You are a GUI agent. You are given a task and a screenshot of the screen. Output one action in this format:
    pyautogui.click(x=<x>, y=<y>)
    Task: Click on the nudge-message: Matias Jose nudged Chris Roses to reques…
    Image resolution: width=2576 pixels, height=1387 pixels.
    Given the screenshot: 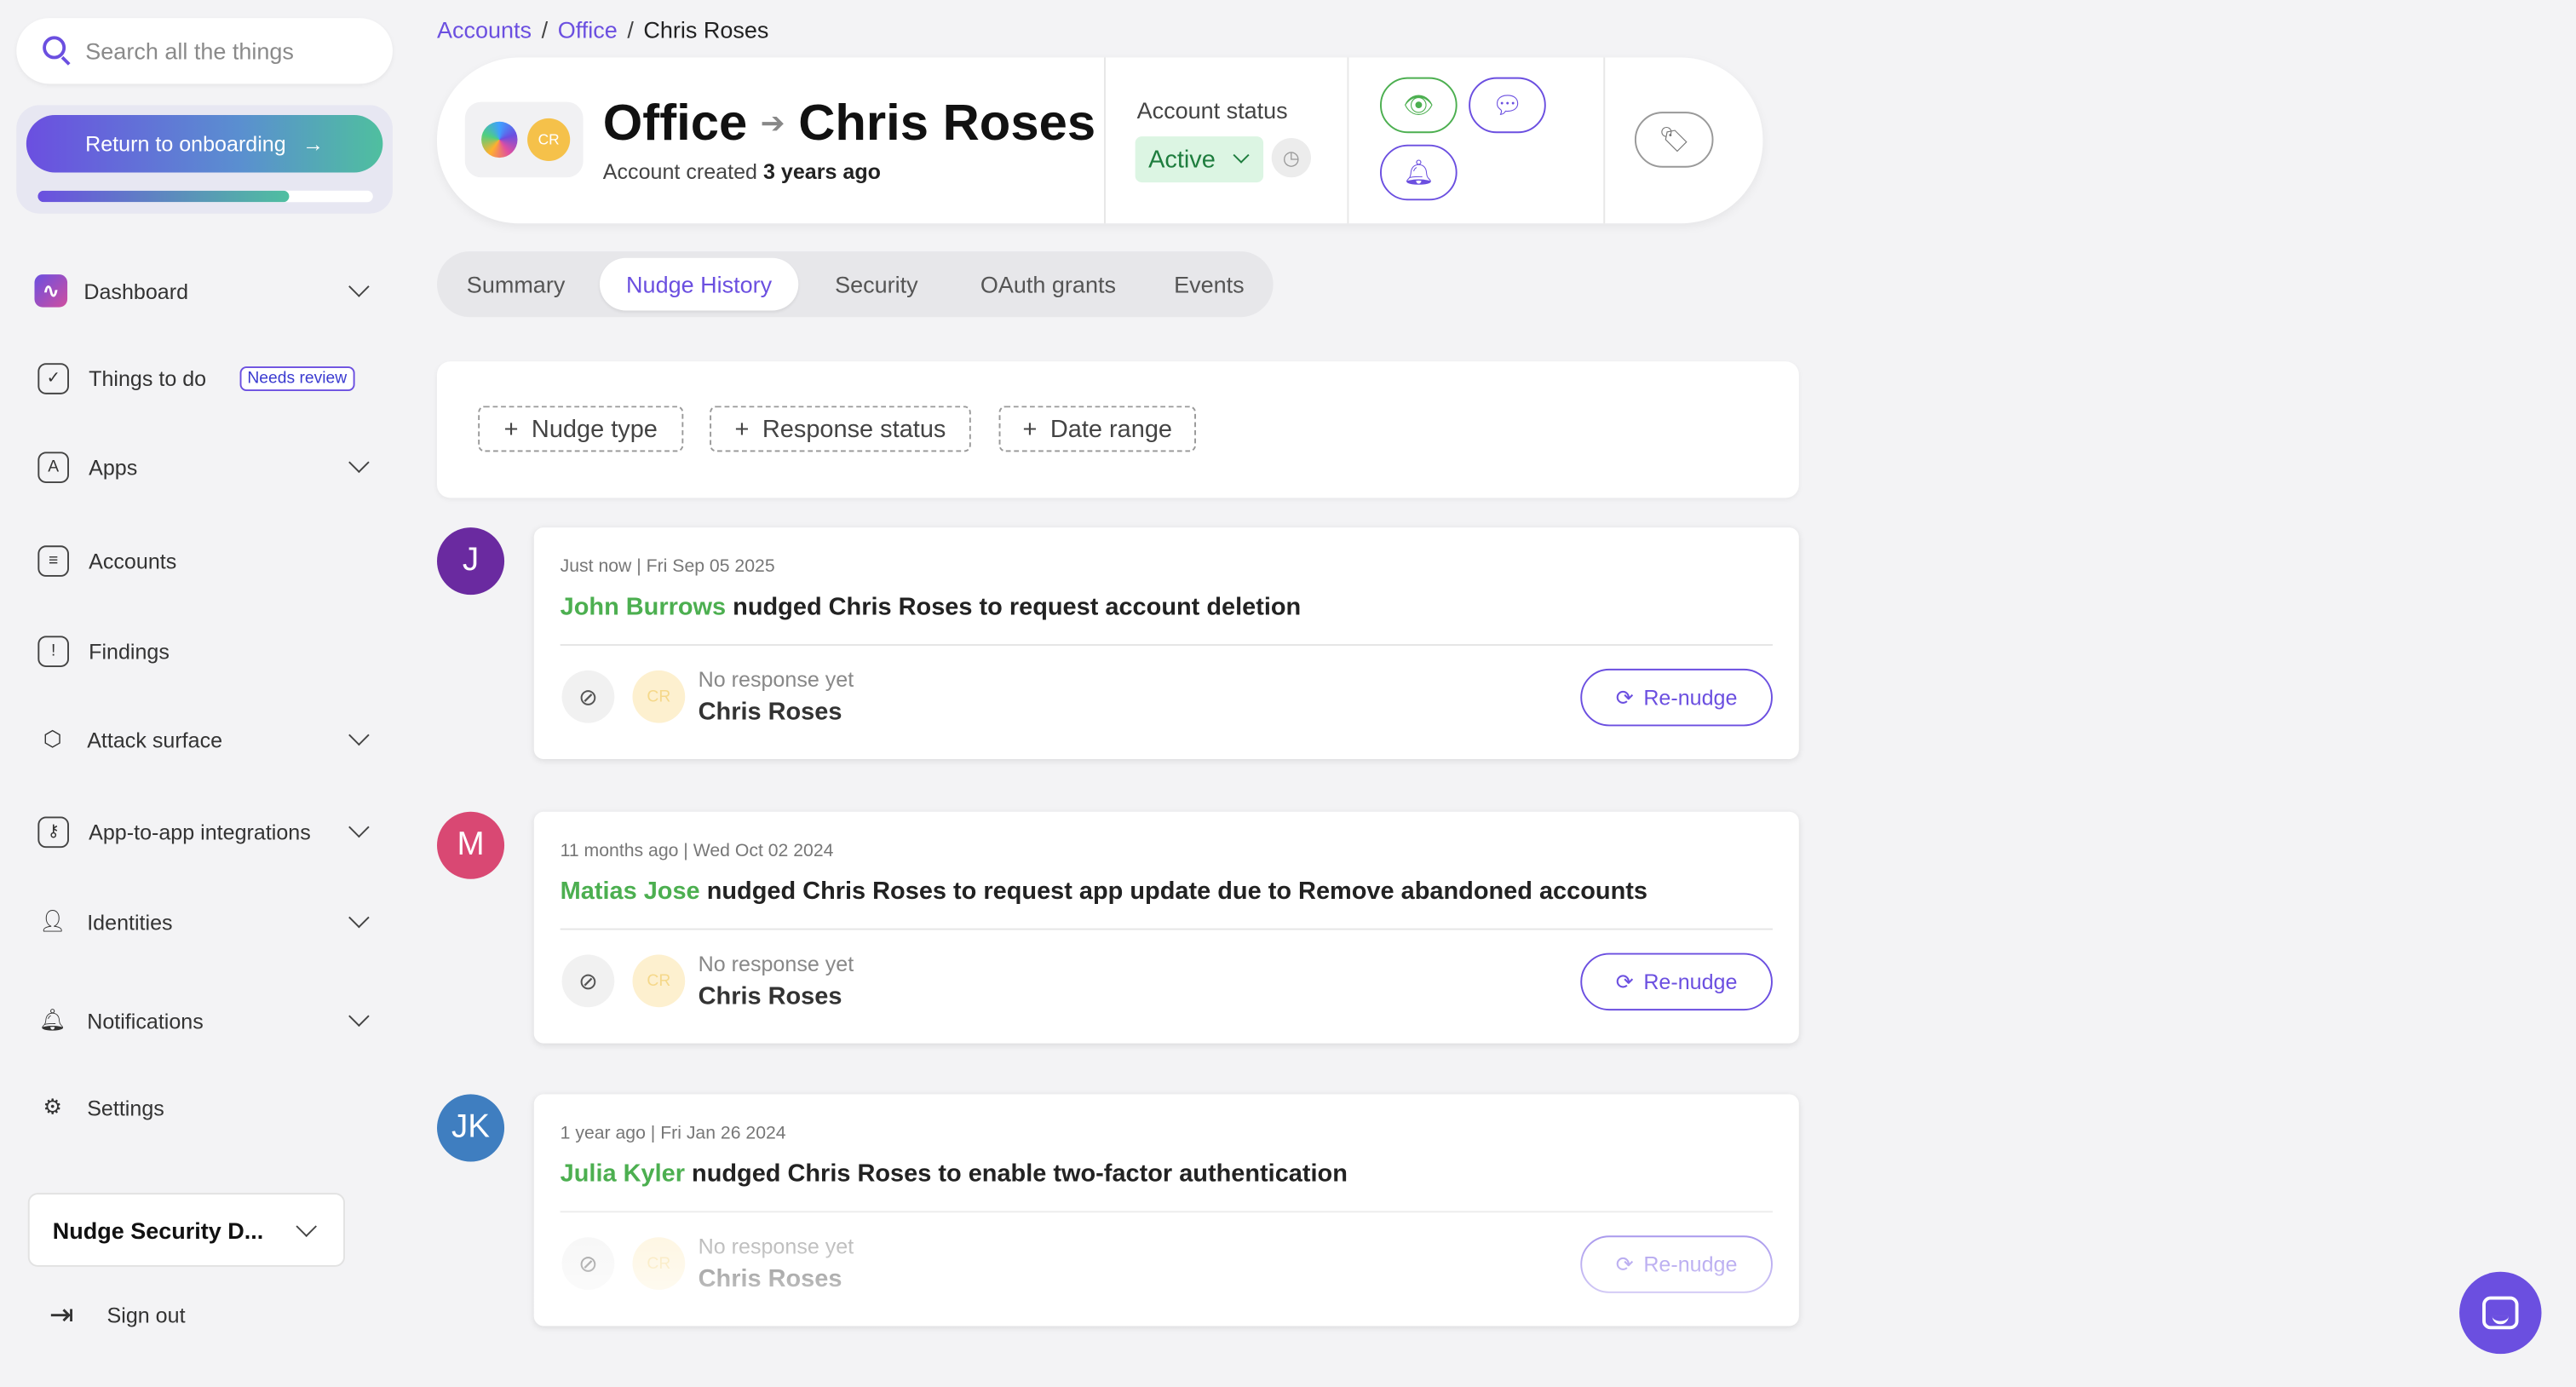 What is the action you would take?
    pyautogui.click(x=1104, y=892)
    